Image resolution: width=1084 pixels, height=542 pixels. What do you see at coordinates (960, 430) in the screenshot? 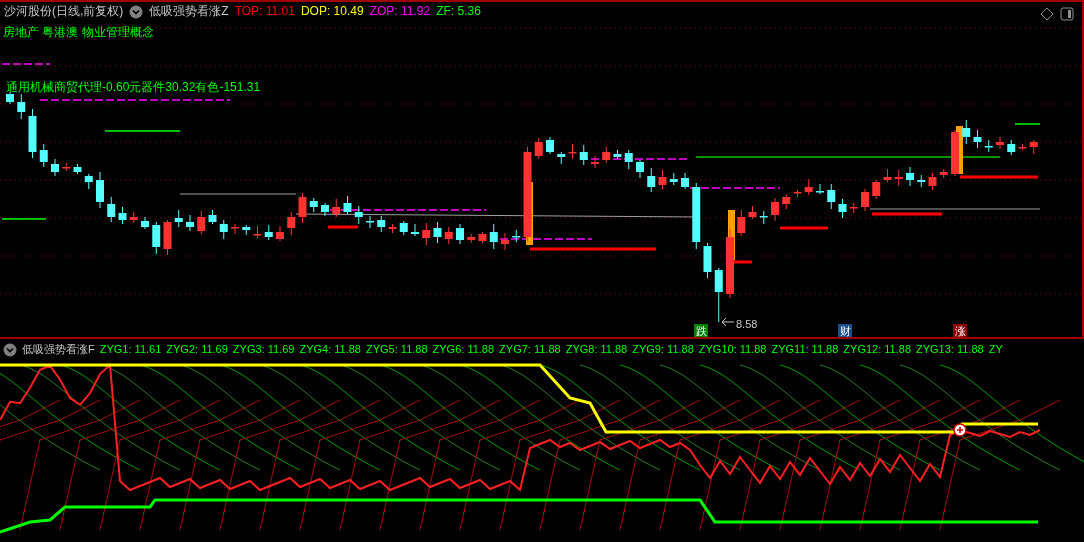
I see `plus-circle-icon` at bounding box center [960, 430].